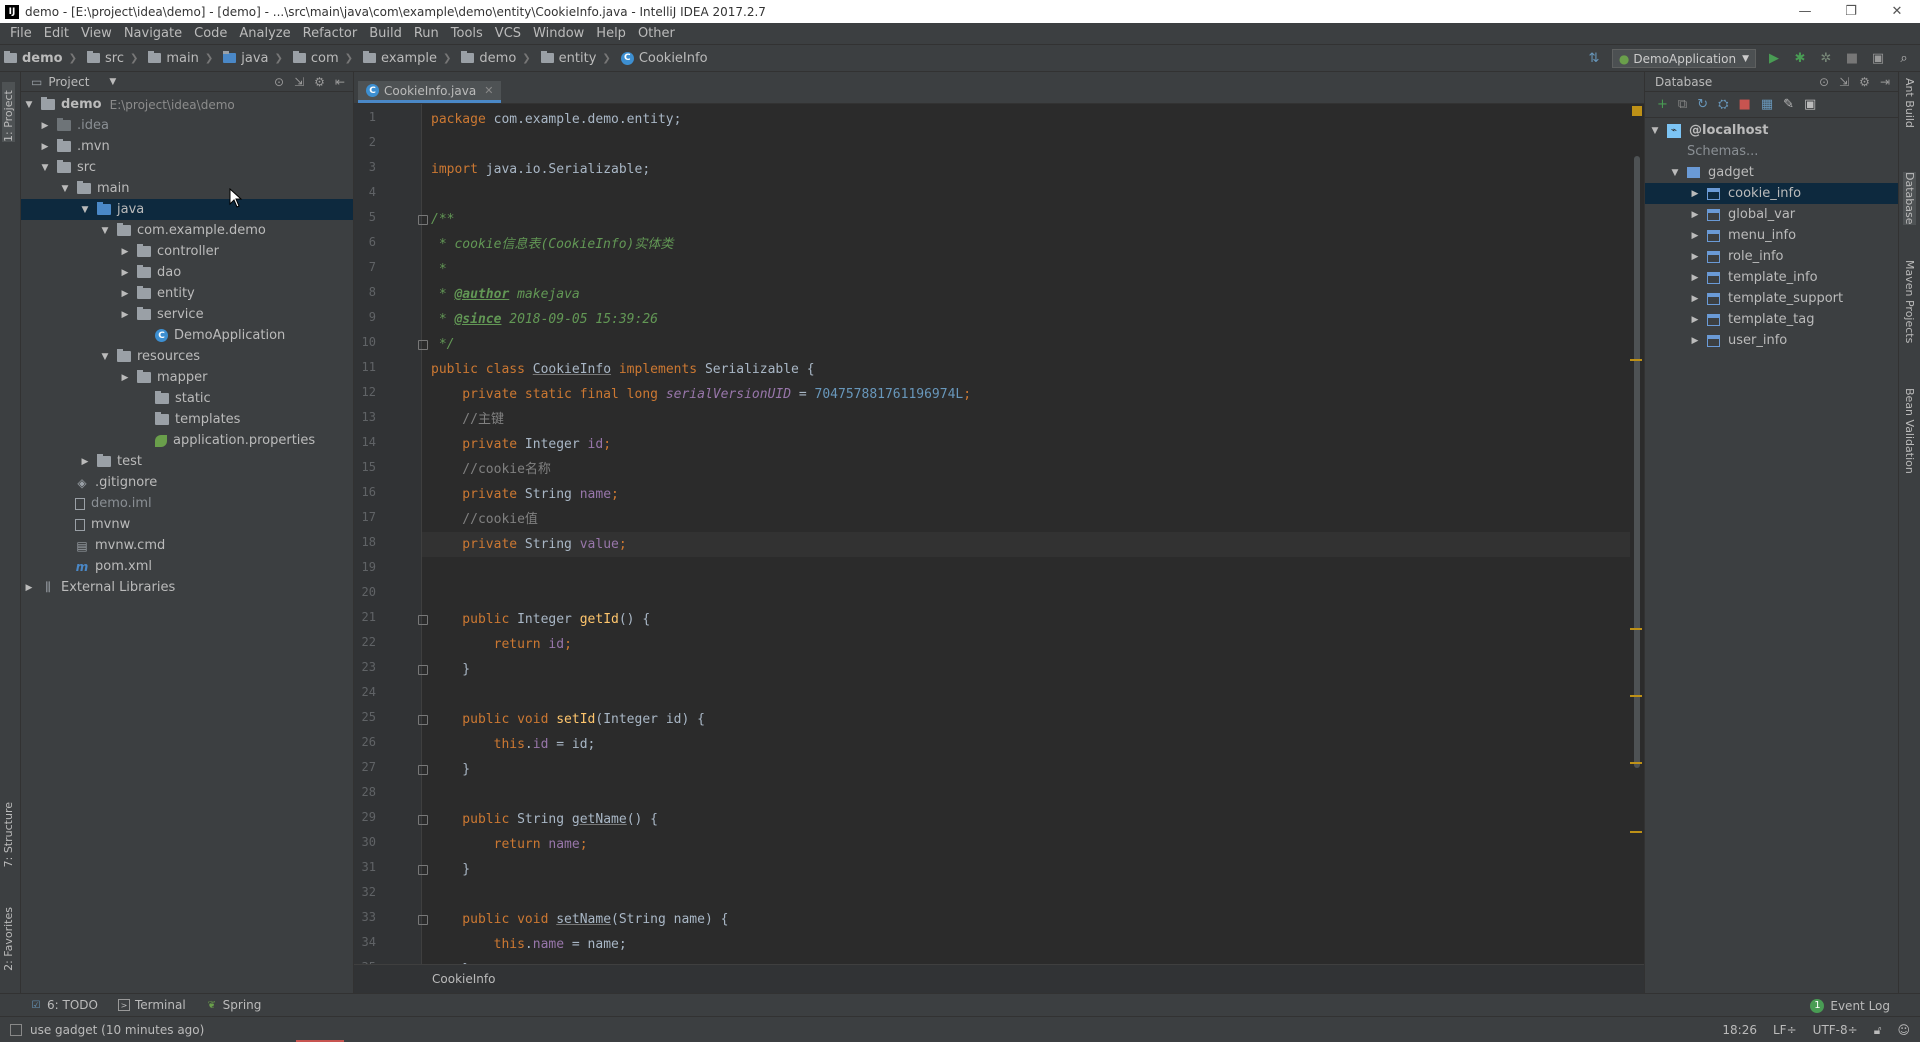  Describe the element at coordinates (64, 1005) in the screenshot. I see `todo-tab: ☑ 6: TODO` at that location.